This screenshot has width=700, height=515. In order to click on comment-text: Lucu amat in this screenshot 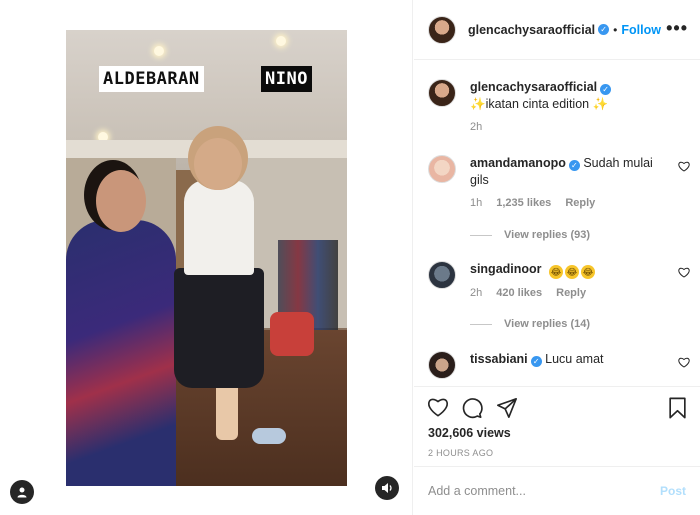, I will do `click(574, 359)`.